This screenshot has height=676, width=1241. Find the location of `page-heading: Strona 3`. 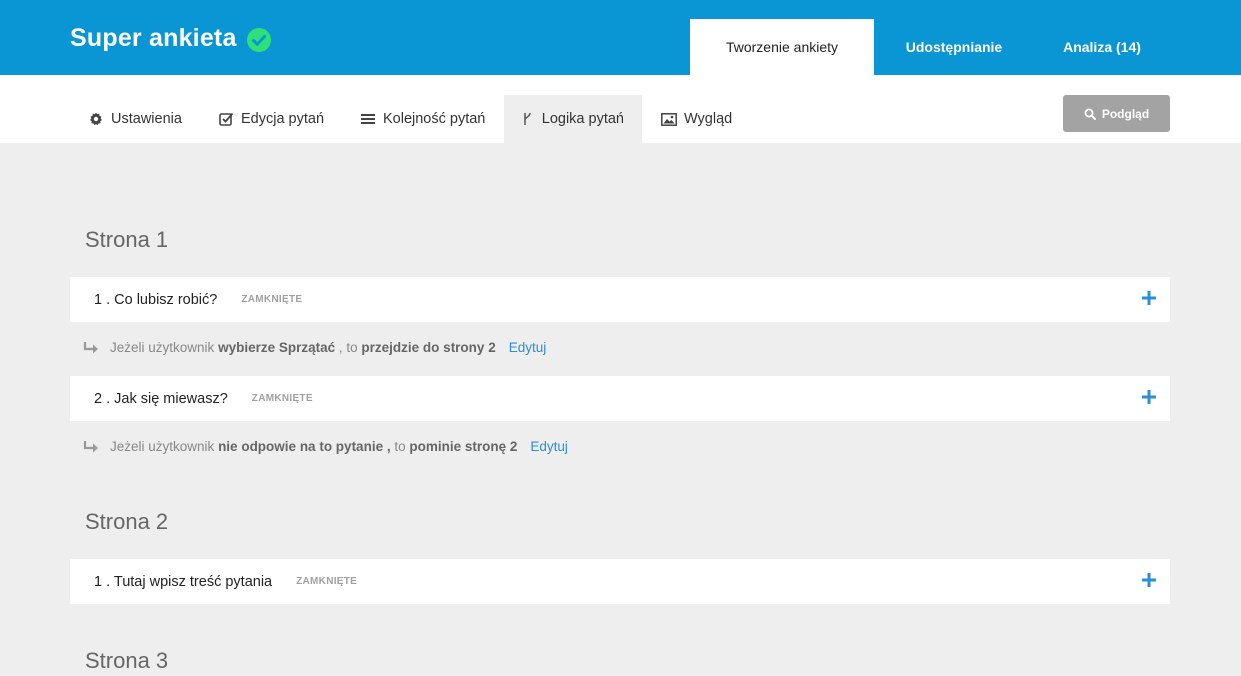

page-heading: Strona 3 is located at coordinates (127, 660).